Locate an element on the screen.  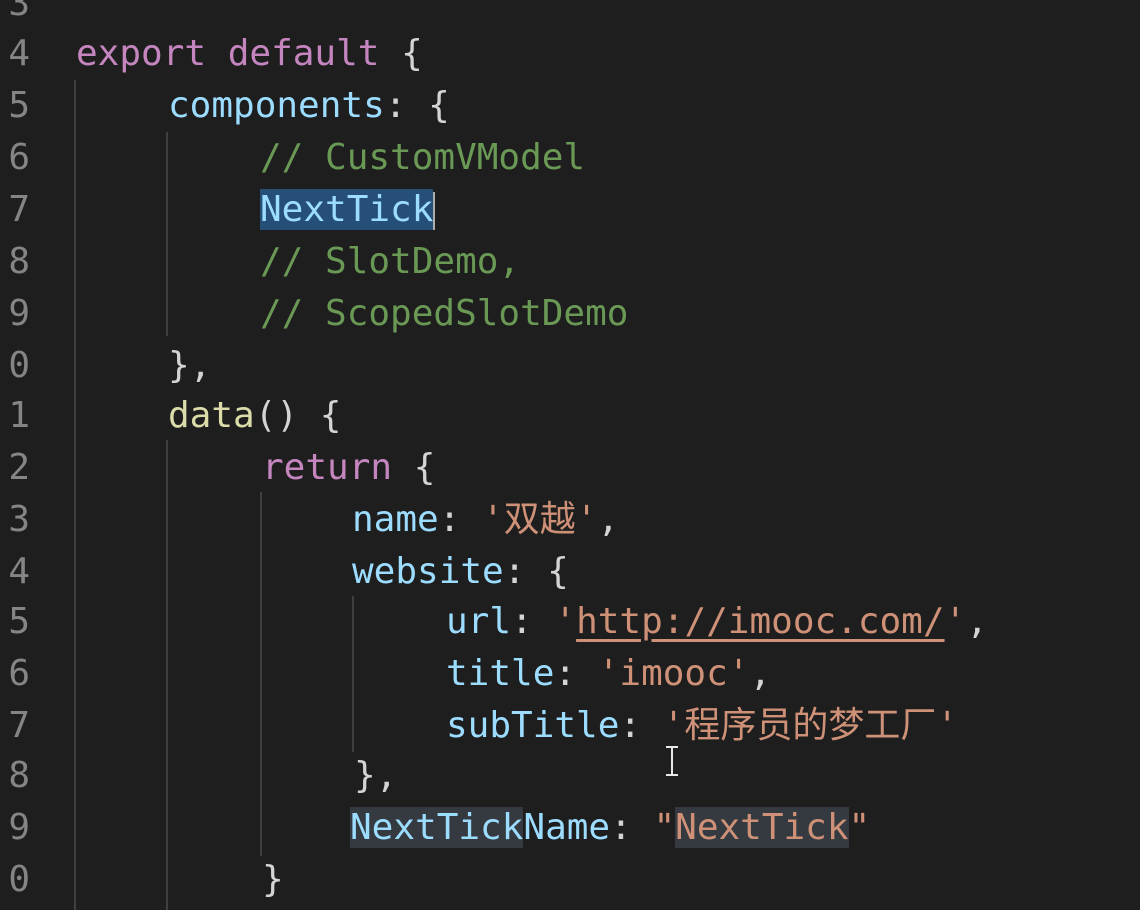
code-line: 6 title: 'imooc', is located at coordinates (570, 674).